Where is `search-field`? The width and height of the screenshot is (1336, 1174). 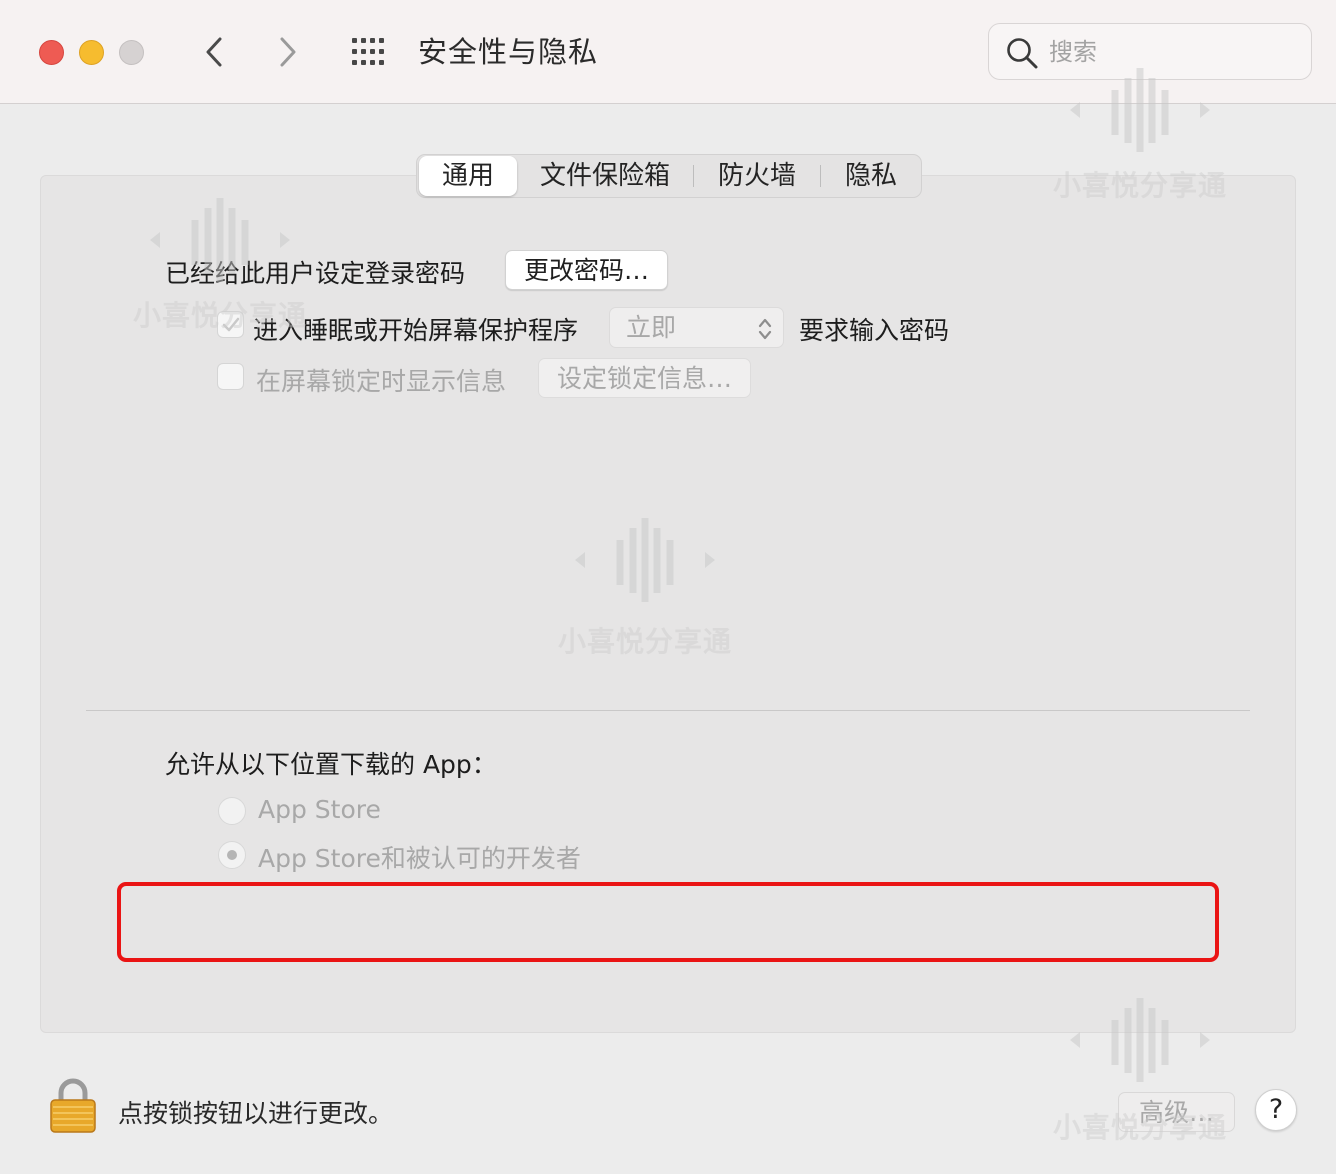
search-field is located at coordinates (1150, 51).